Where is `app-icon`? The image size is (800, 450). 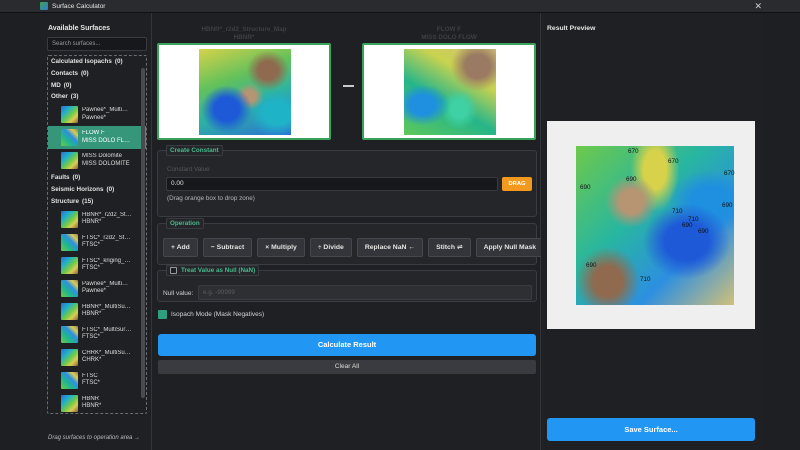
app-icon is located at coordinates (44, 6).